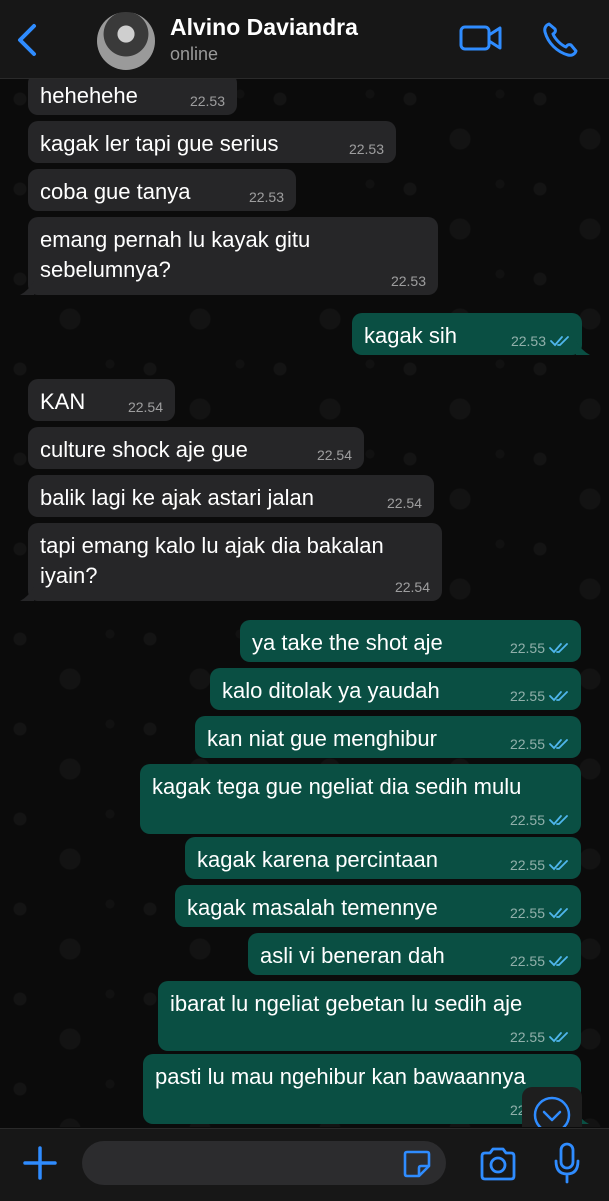 Image resolution: width=609 pixels, height=1201 pixels. What do you see at coordinates (337, 786) in the screenshot?
I see `message-text: kagak tega gue ngeliat dia sedih mulu` at bounding box center [337, 786].